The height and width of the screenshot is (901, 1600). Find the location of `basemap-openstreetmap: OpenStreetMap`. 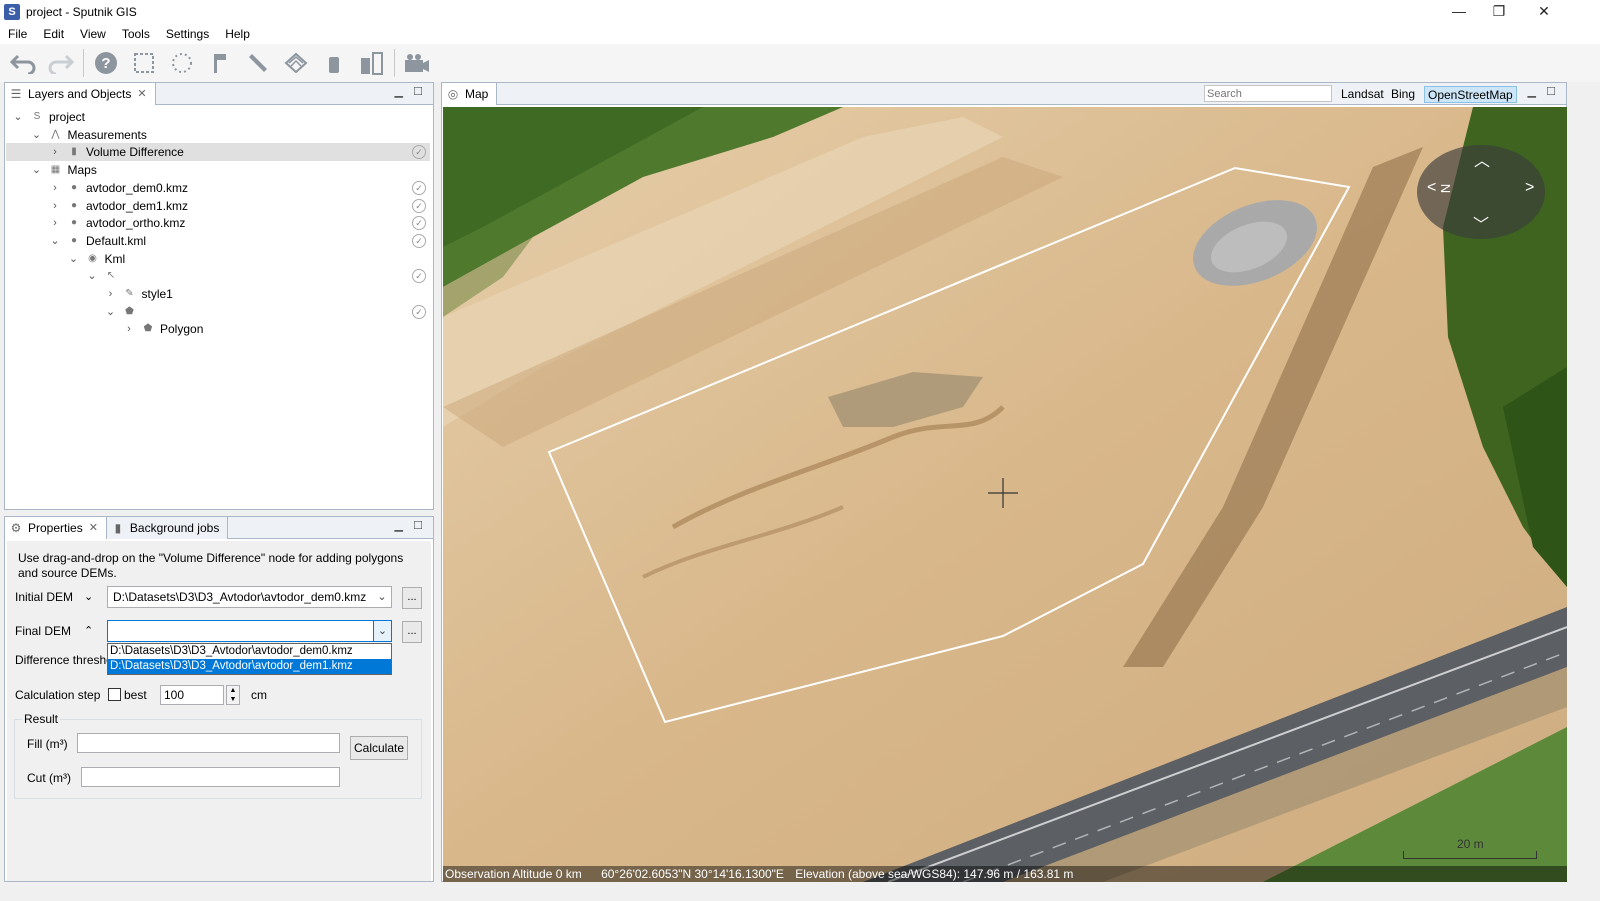

basemap-openstreetmap: OpenStreetMap is located at coordinates (1470, 94).